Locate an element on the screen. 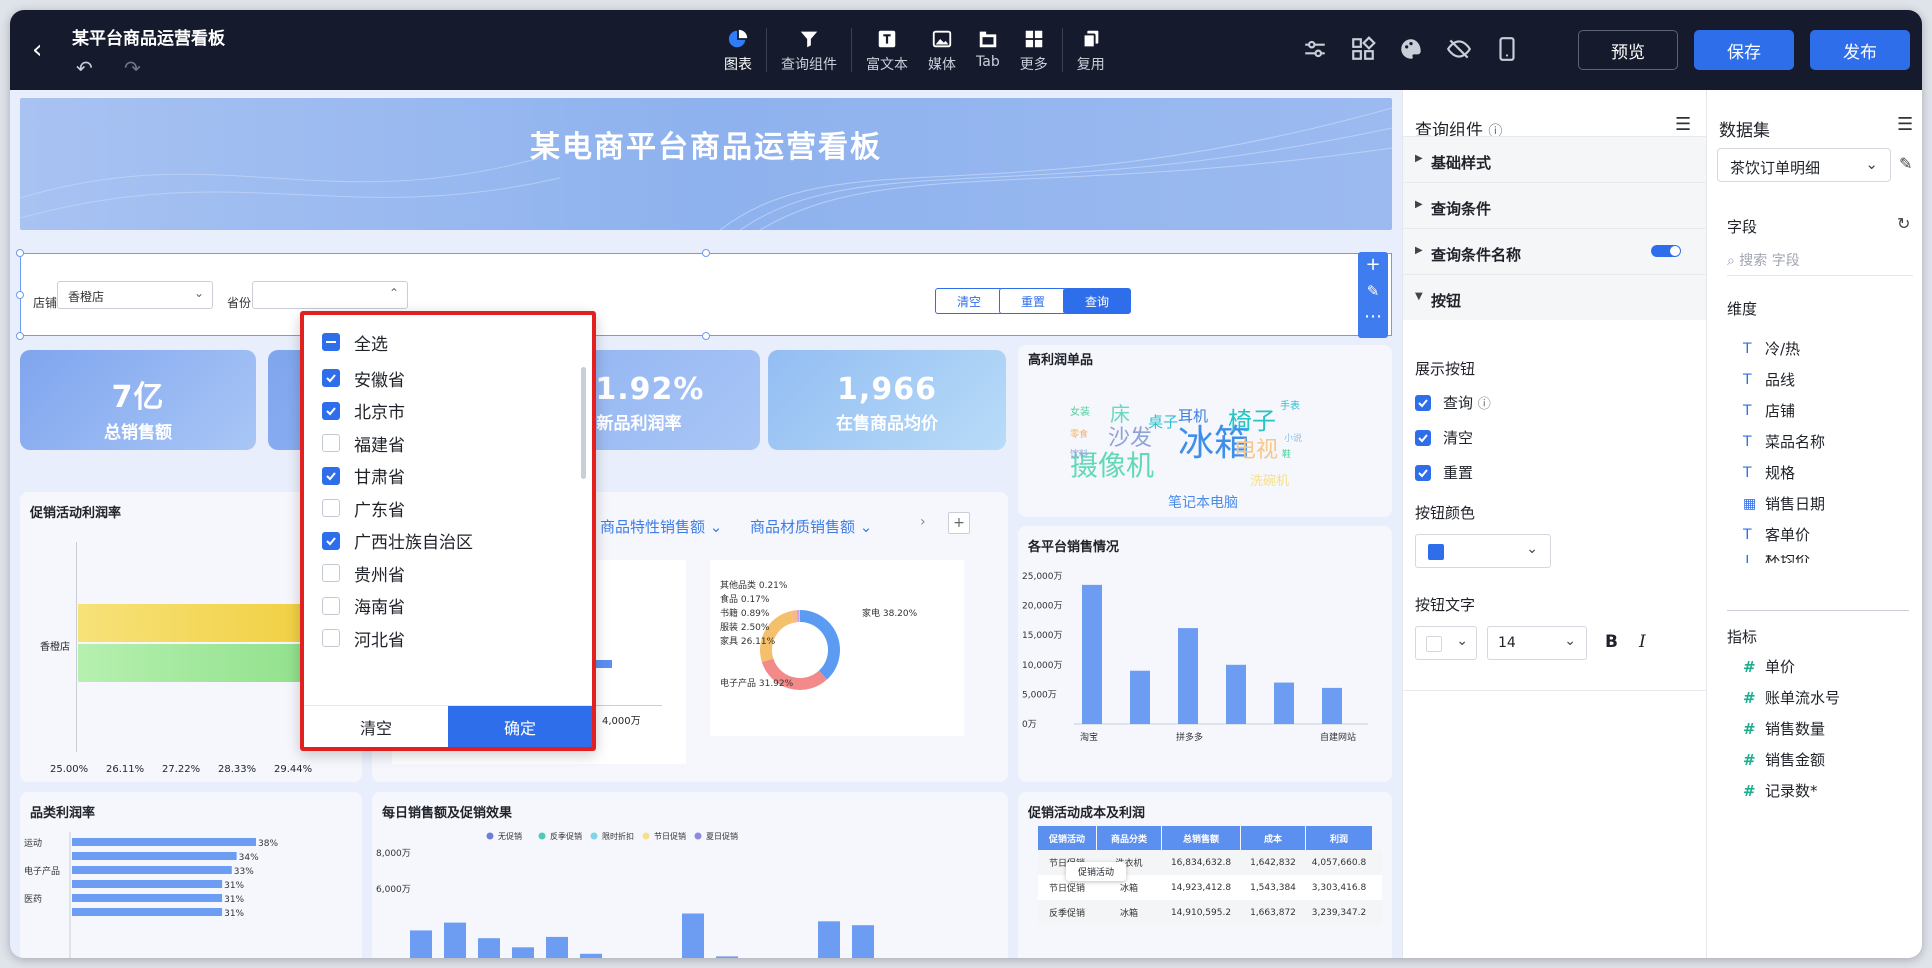 The width and height of the screenshot is (1932, 968). tool-tab: Tab is located at coordinates (988, 52).